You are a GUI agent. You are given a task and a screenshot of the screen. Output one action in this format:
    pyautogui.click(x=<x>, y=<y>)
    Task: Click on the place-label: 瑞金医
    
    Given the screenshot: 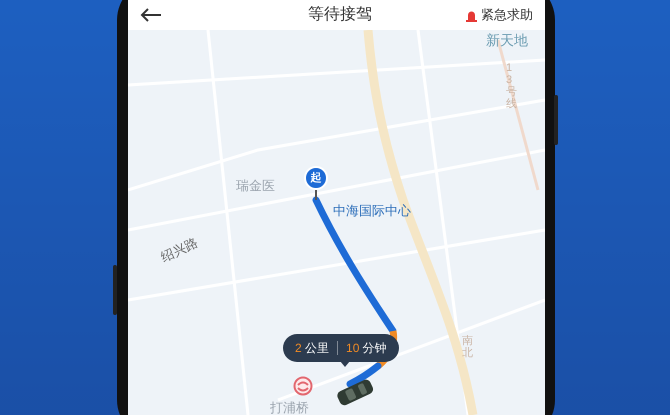 What is the action you would take?
    pyautogui.click(x=255, y=186)
    